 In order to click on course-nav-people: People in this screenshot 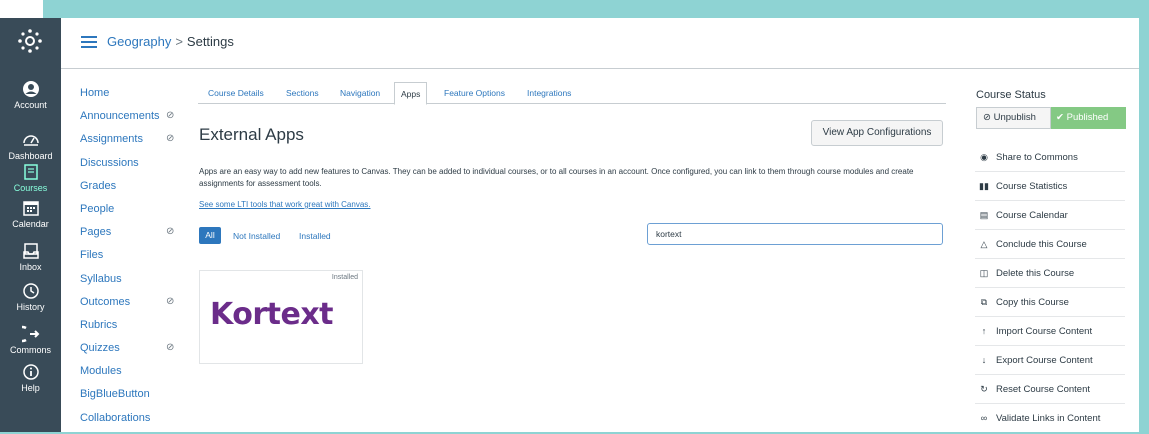, I will do `click(135, 213)`.